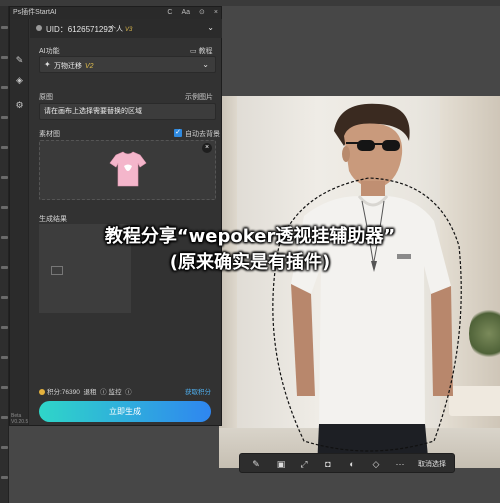 This screenshot has width=500, height=503. I want to click on refresh-icon: C, so click(169, 13).